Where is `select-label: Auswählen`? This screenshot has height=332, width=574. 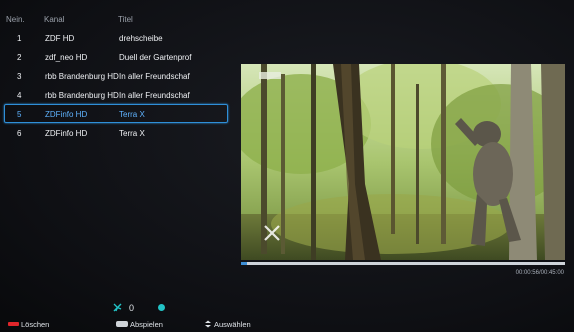 select-label: Auswählen is located at coordinates (232, 324).